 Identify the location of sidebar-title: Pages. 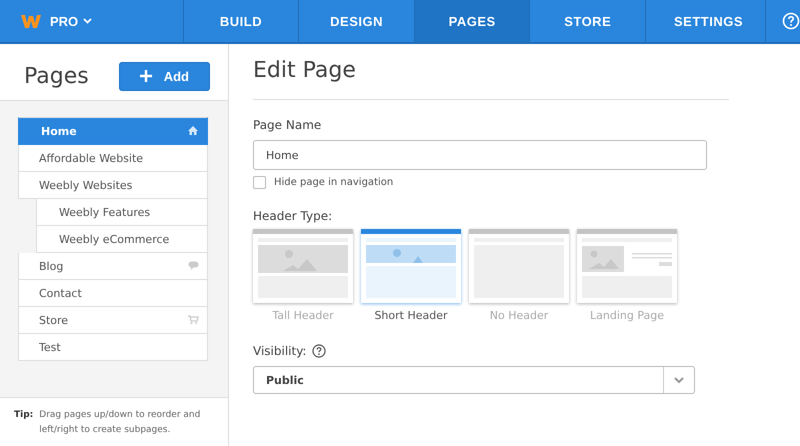
(56, 76).